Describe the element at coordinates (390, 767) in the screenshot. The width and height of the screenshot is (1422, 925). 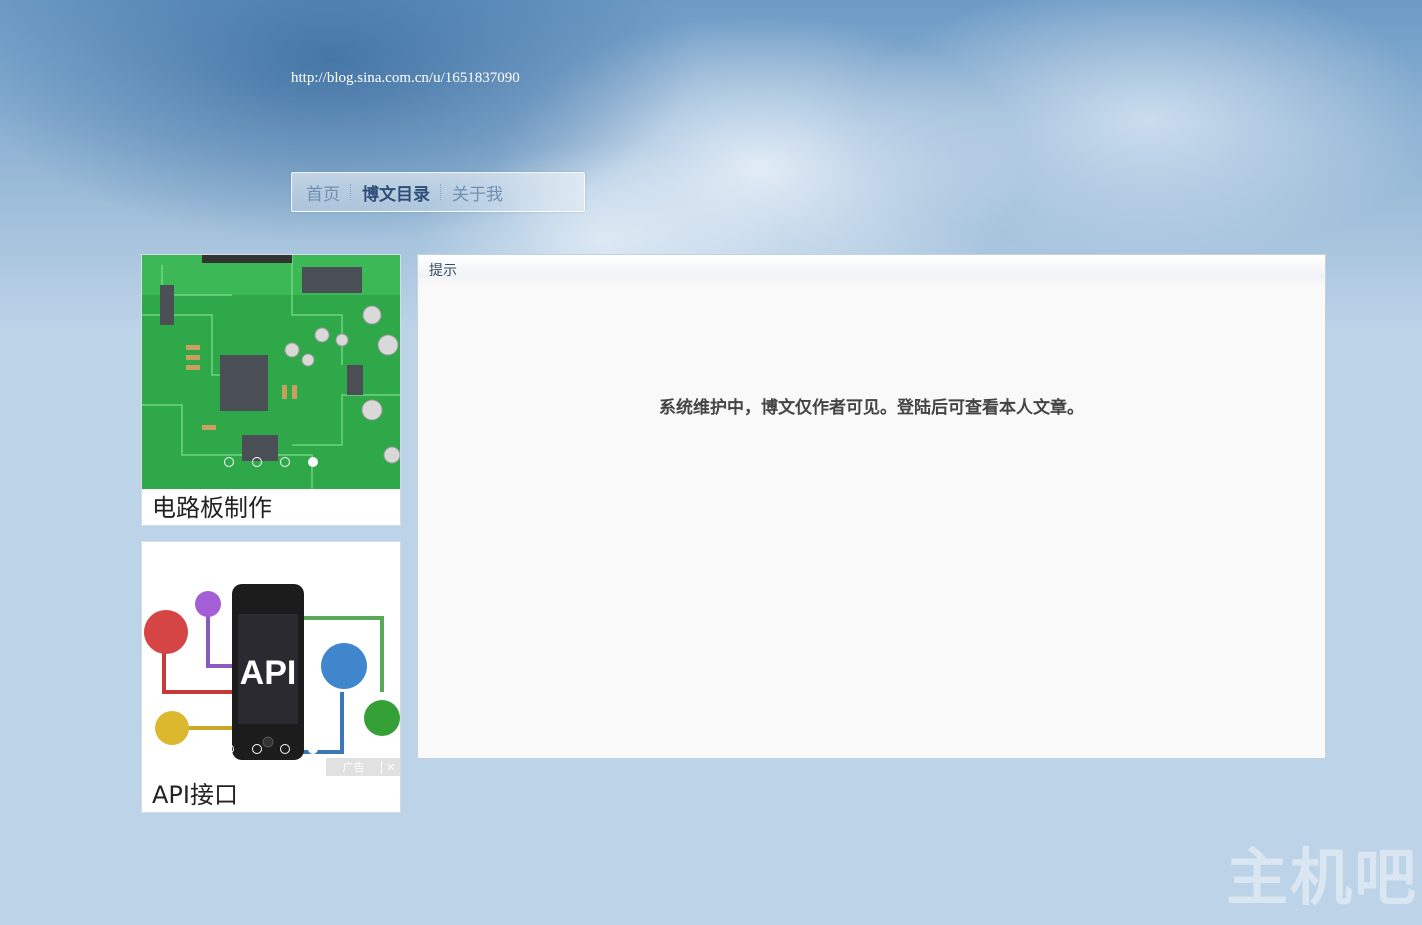
I see `close-icon: ✕` at that location.